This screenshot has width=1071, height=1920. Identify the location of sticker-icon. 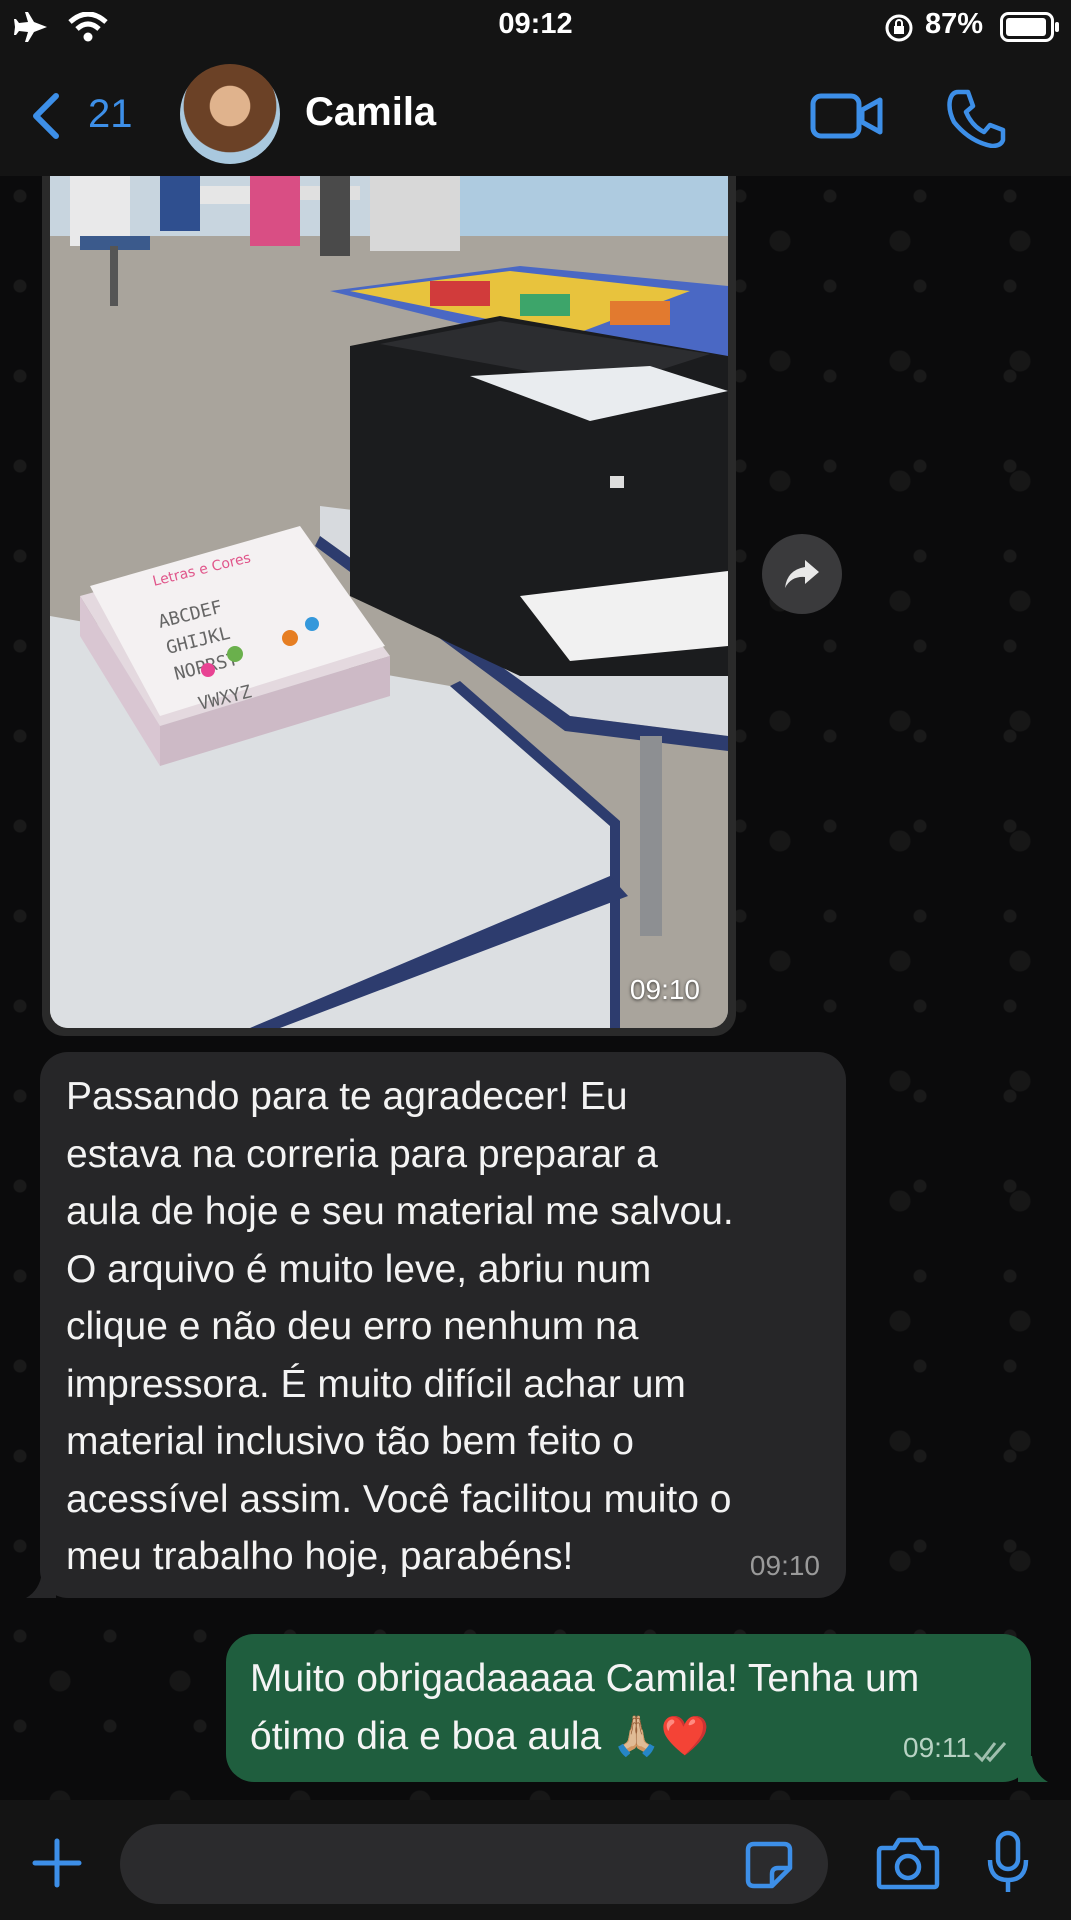
(769, 1865).